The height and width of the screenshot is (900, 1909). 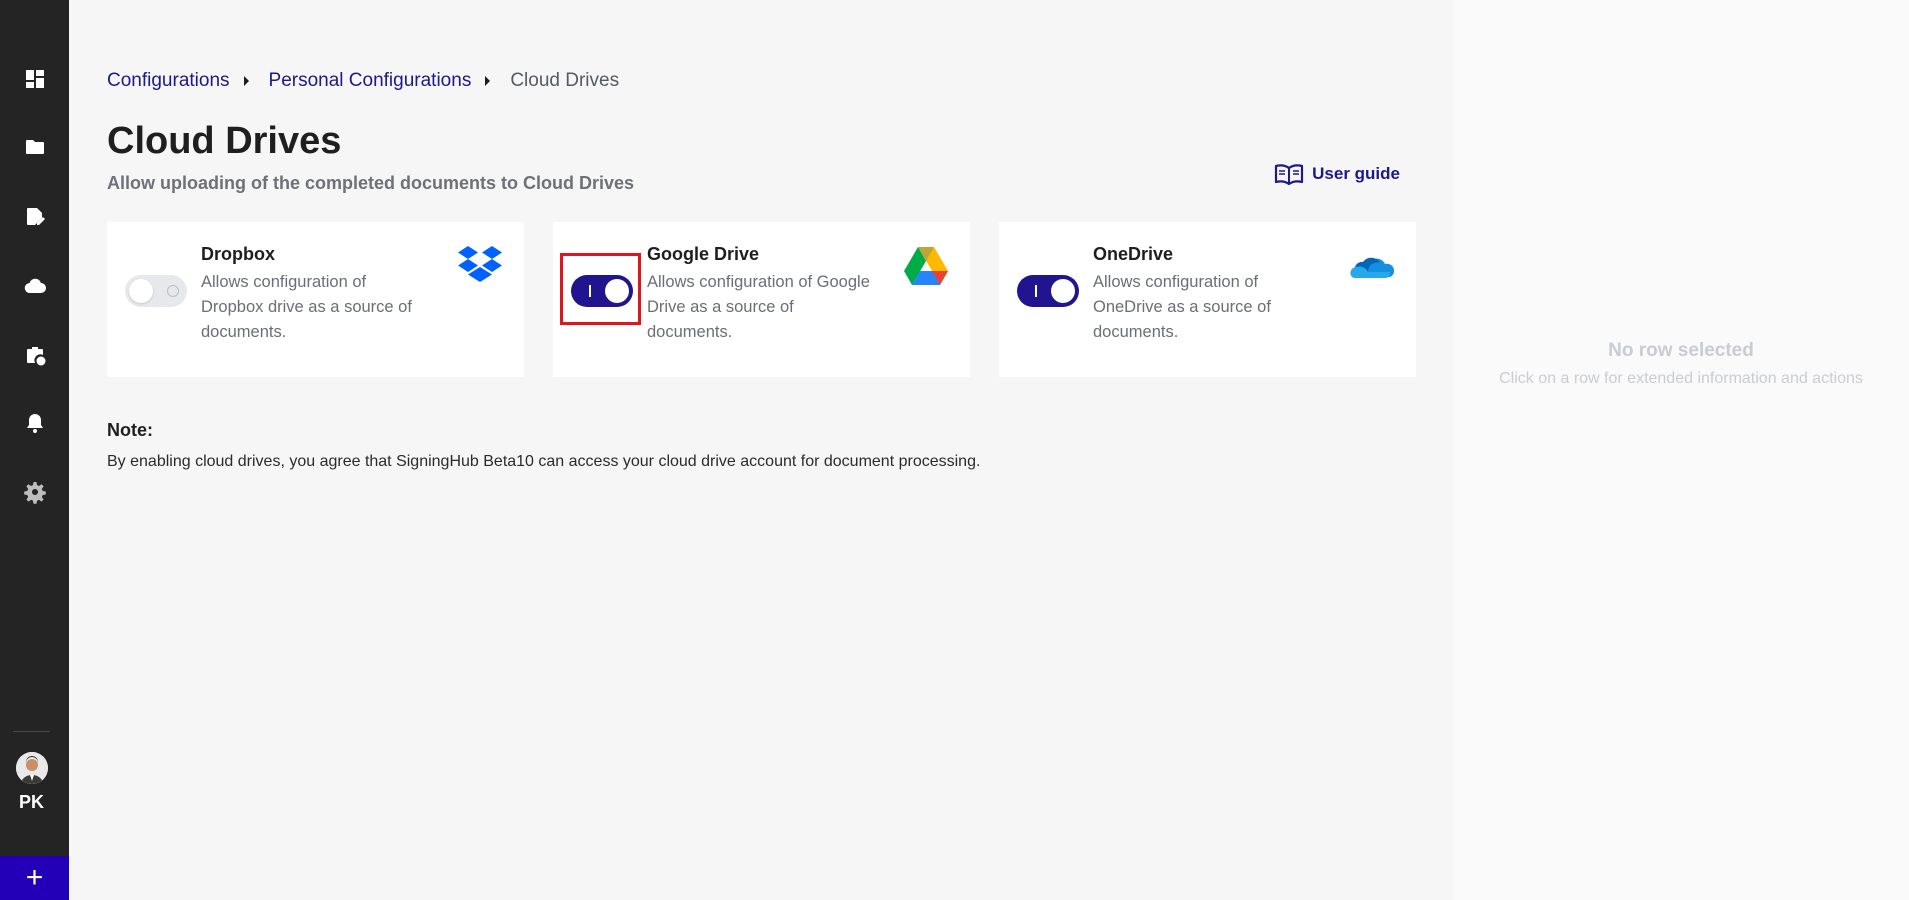 I want to click on onedrive-logo-icon, so click(x=1372, y=267).